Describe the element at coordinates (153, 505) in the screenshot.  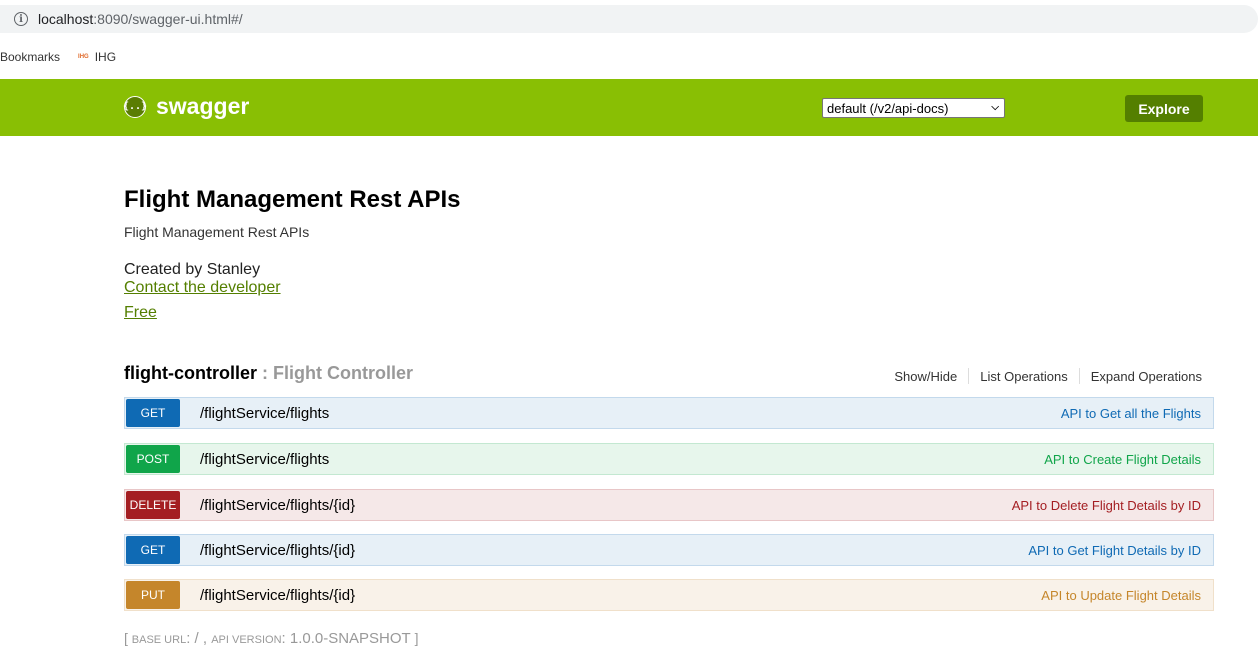
I see `method-badge: DELETE` at that location.